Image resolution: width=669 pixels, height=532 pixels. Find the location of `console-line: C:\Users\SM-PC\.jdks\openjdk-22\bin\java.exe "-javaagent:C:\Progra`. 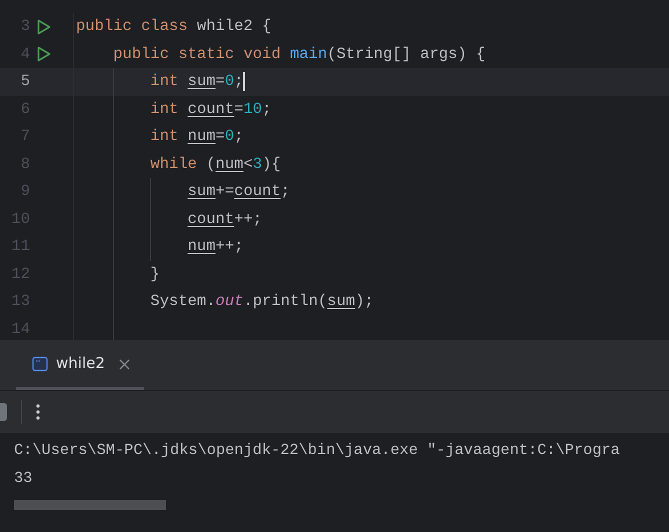

console-line: C:\Users\SM-PC\.jdks\openjdk-22\bin\java.exe "-javaagent:C:\Progra is located at coordinates (317, 450).